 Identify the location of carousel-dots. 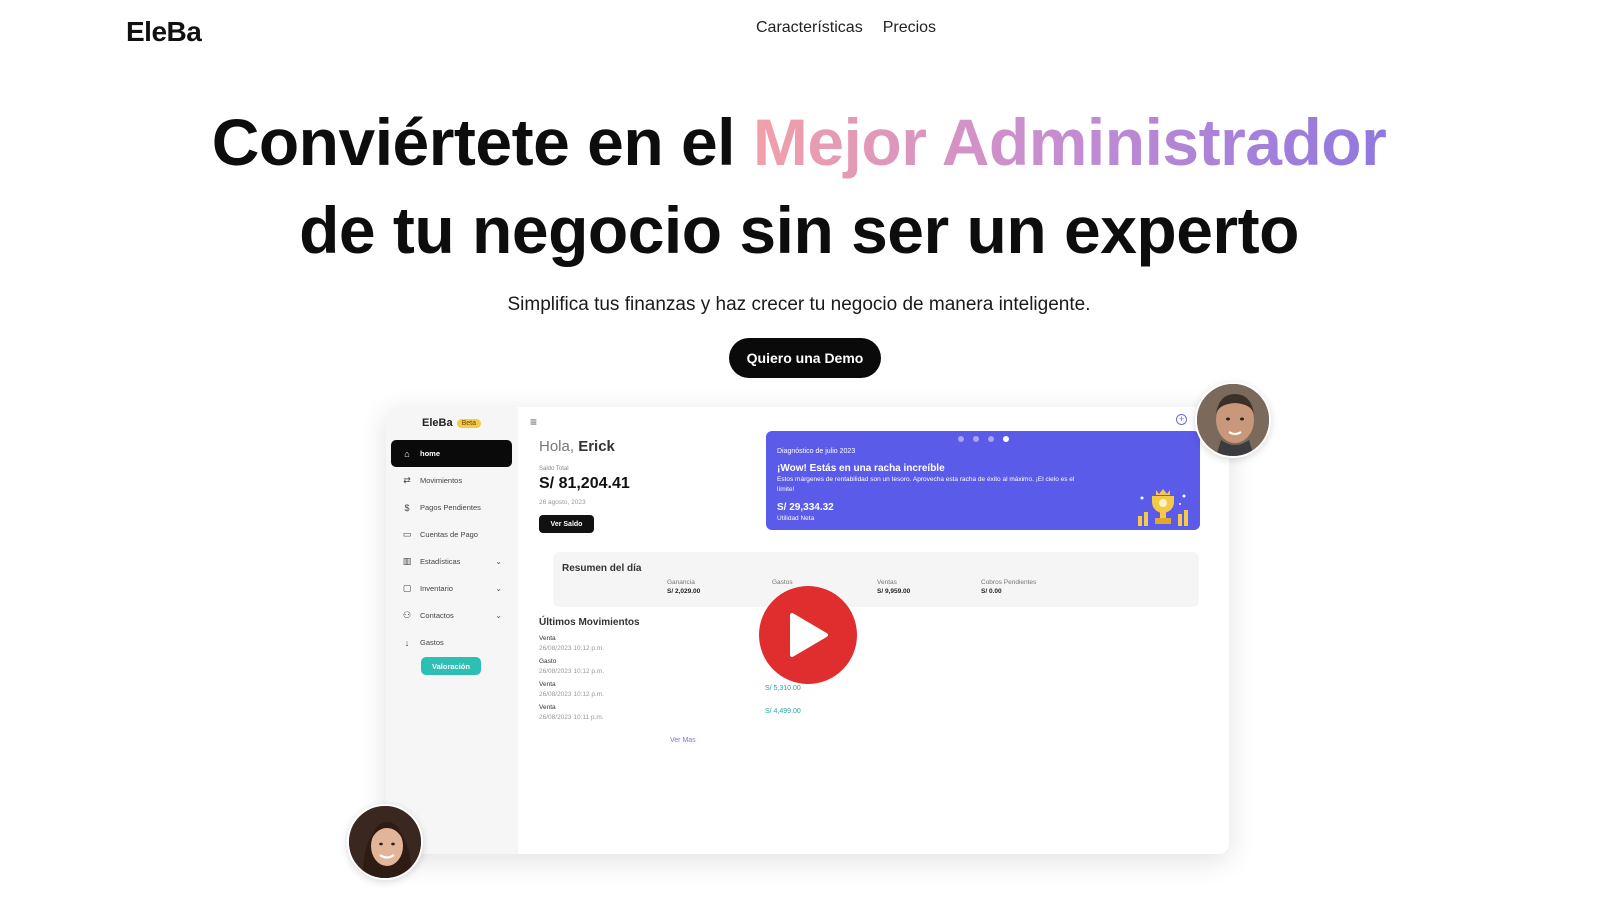
(983, 439).